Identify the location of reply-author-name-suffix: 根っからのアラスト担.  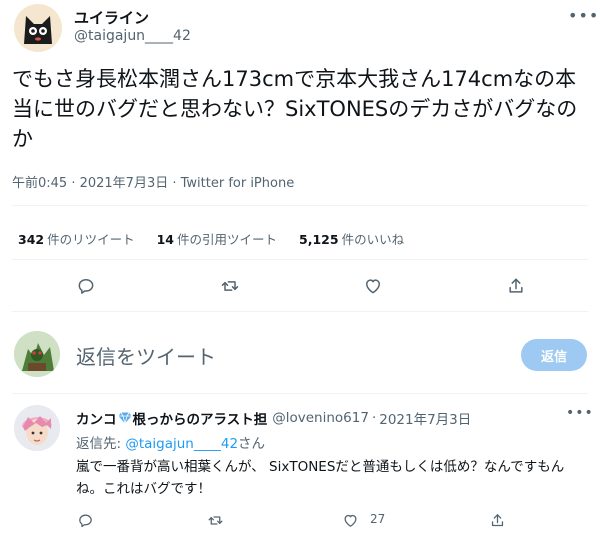
(200, 418).